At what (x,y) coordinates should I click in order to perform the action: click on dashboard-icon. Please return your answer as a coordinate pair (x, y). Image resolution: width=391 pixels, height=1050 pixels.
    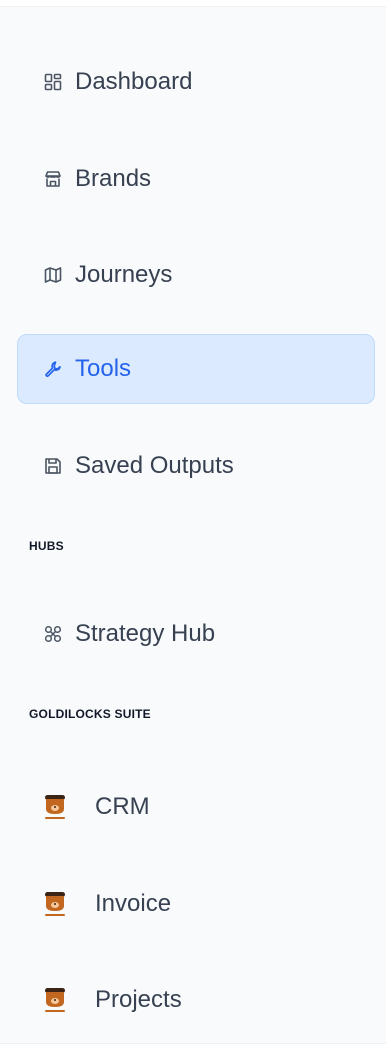
    Looking at the image, I should click on (53, 82).